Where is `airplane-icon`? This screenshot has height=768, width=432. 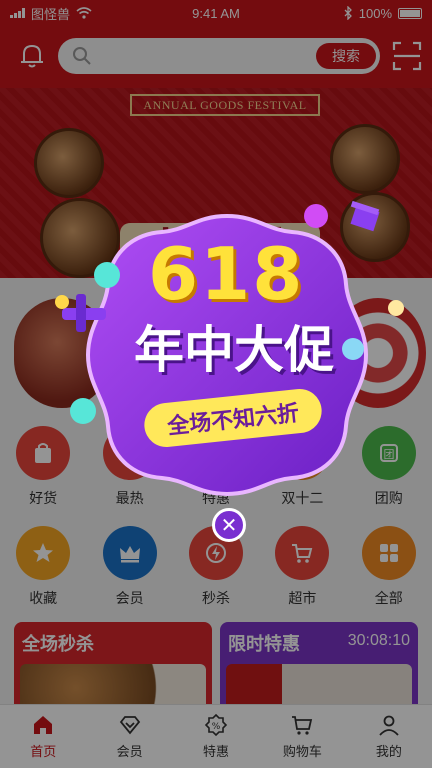 airplane-icon is located at coordinates (80, 313).